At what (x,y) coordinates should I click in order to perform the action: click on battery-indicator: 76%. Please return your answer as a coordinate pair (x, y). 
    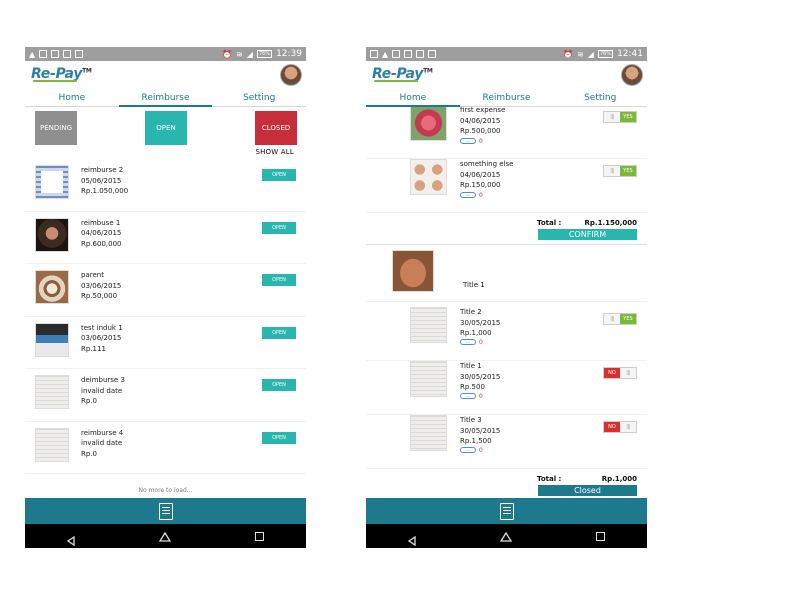
    Looking at the image, I should click on (264, 54).